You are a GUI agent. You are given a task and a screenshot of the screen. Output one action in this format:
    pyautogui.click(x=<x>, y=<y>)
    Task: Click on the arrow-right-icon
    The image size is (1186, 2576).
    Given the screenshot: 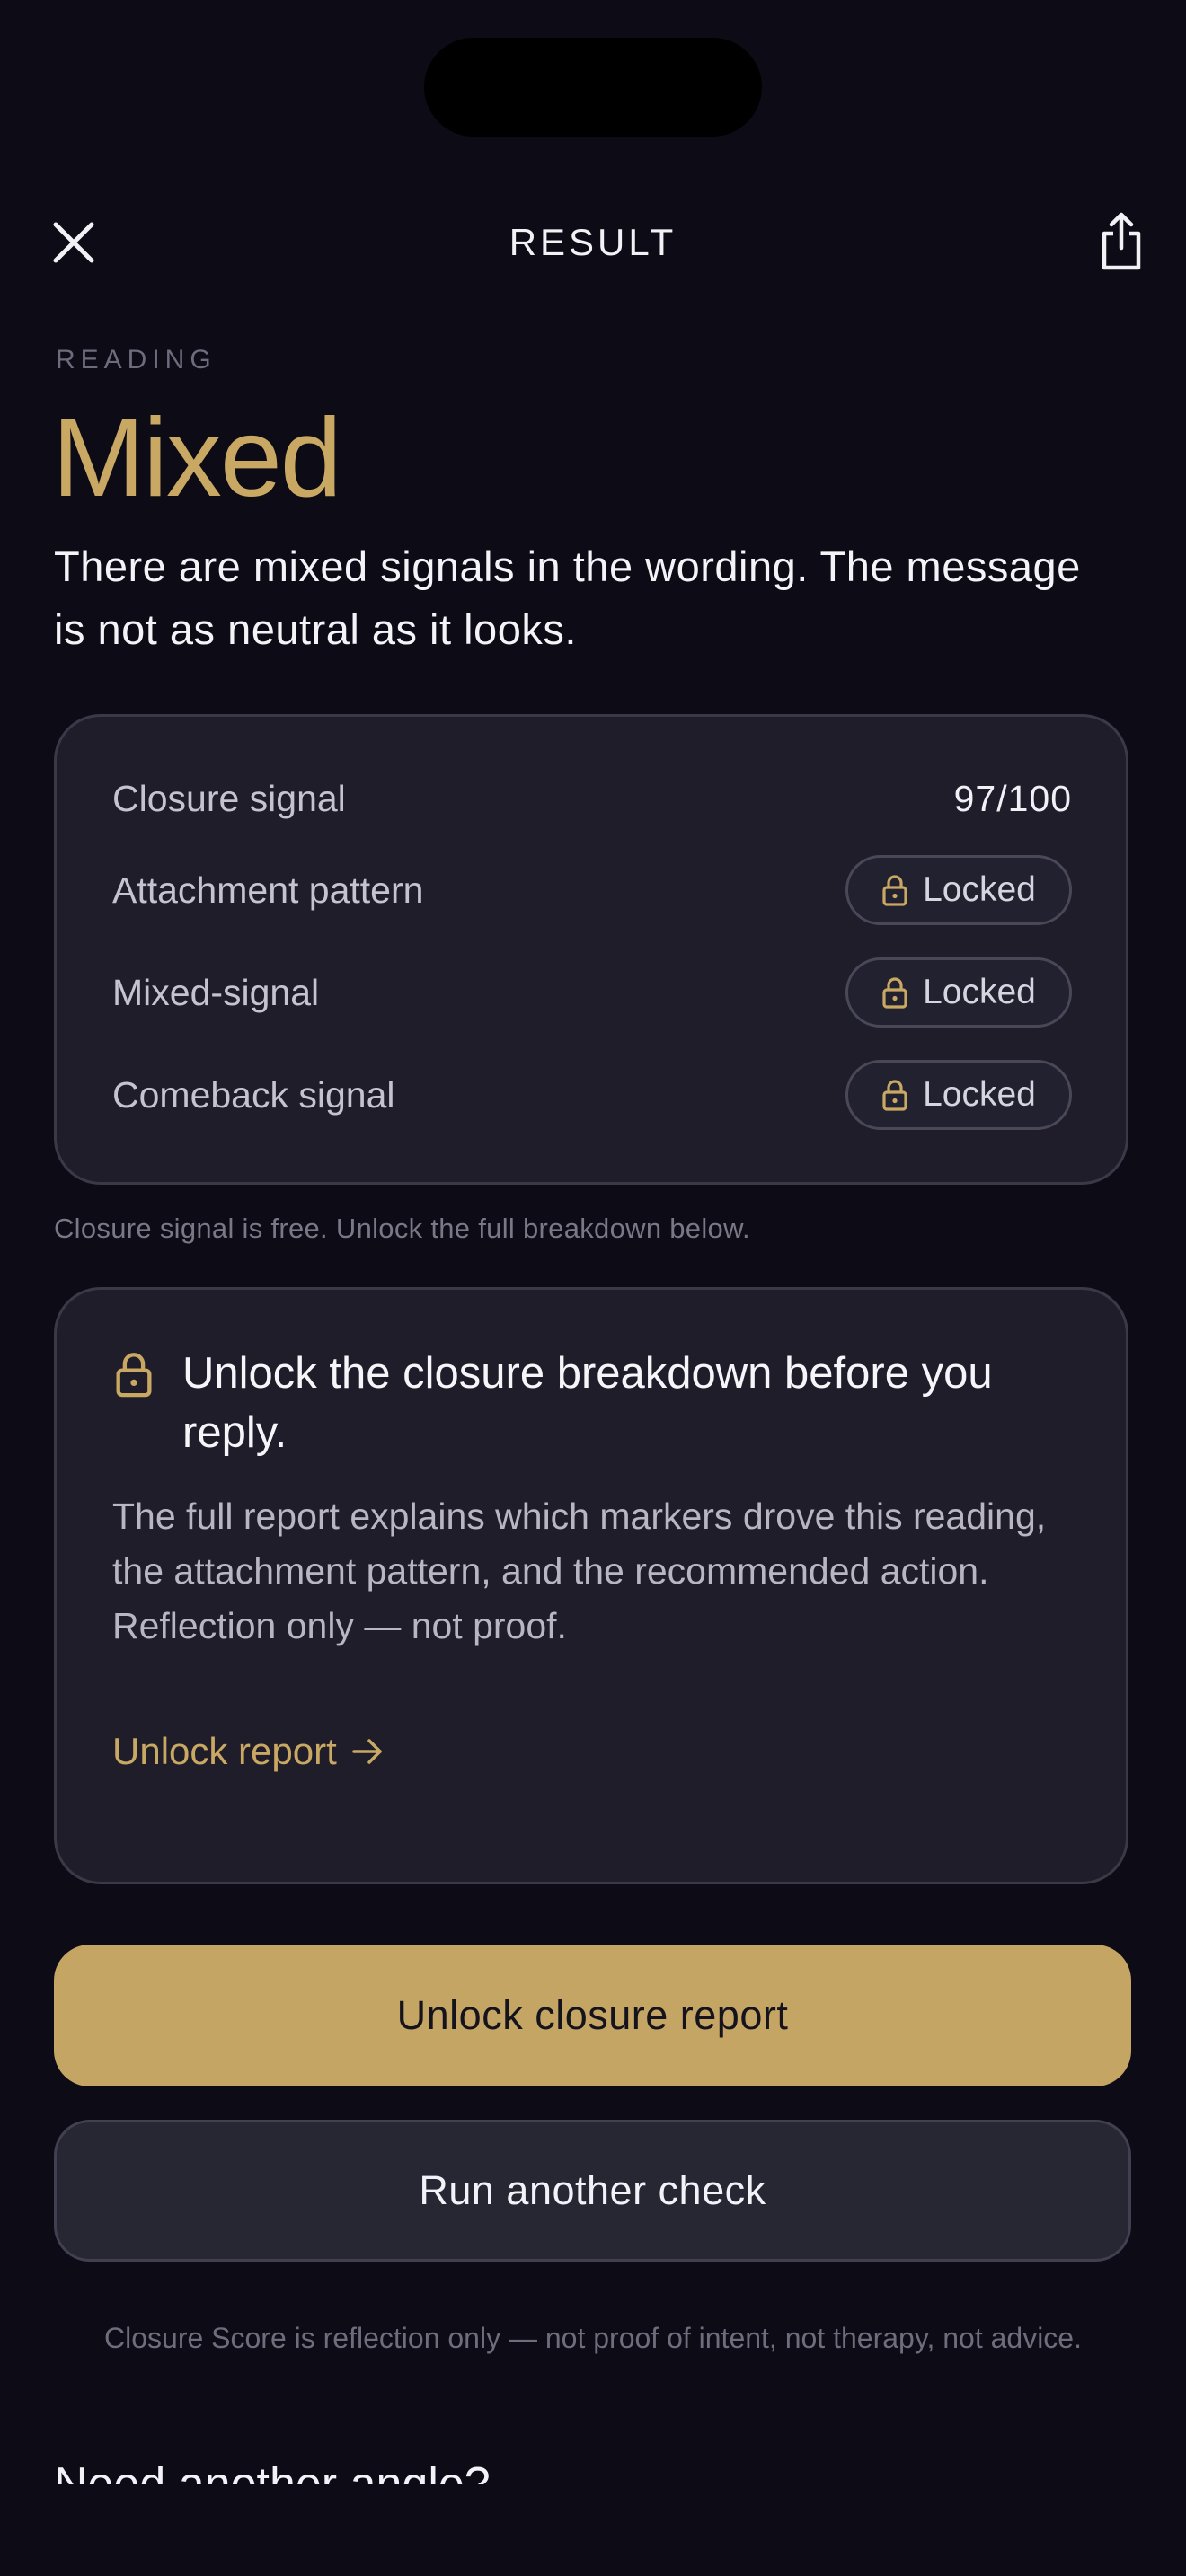 What is the action you would take?
    pyautogui.click(x=367, y=1751)
    